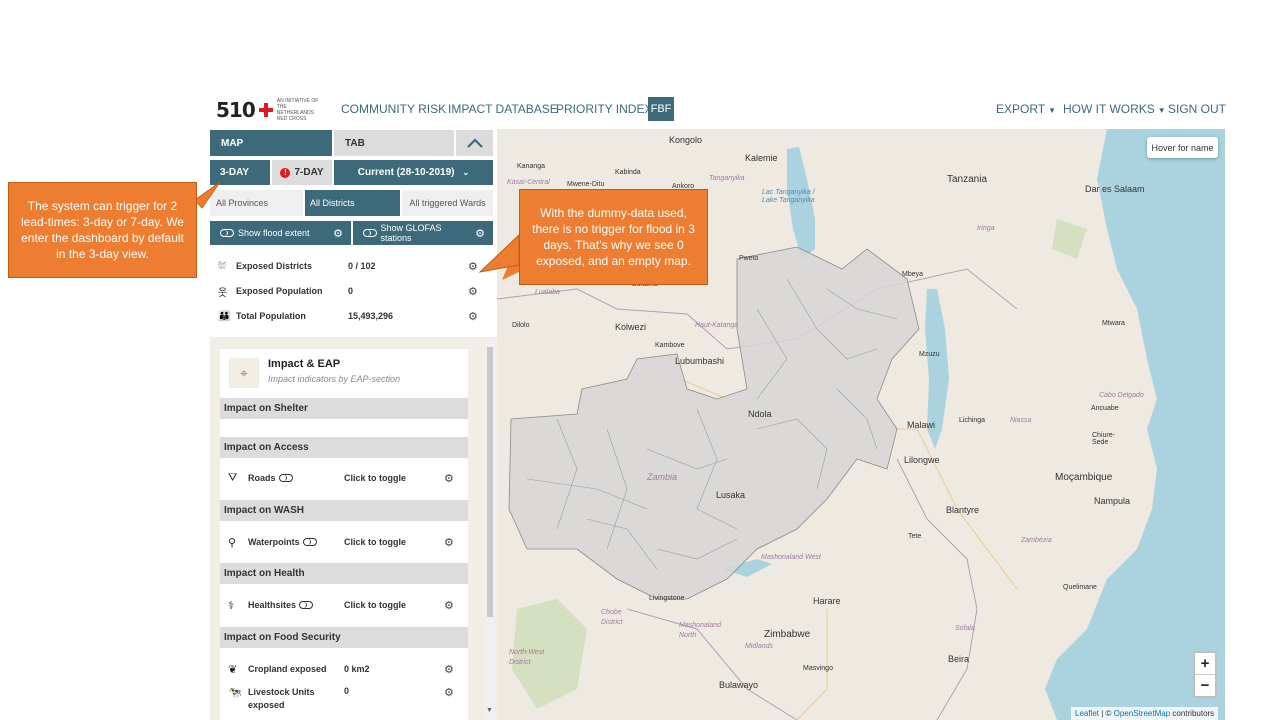  Describe the element at coordinates (667, 598) in the screenshot. I see `map-label: Livingstone` at that location.